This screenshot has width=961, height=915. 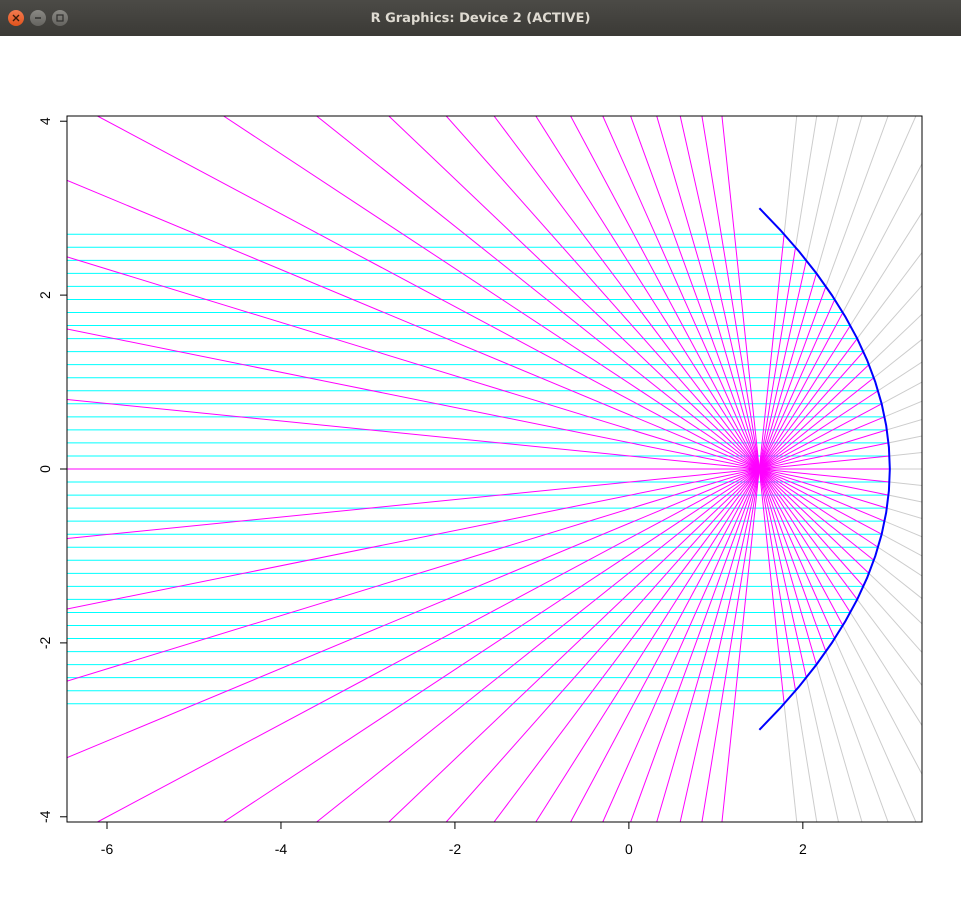 I want to click on window-title: R Graphics: Device 2 (ACTIVE), so click(x=480, y=18).